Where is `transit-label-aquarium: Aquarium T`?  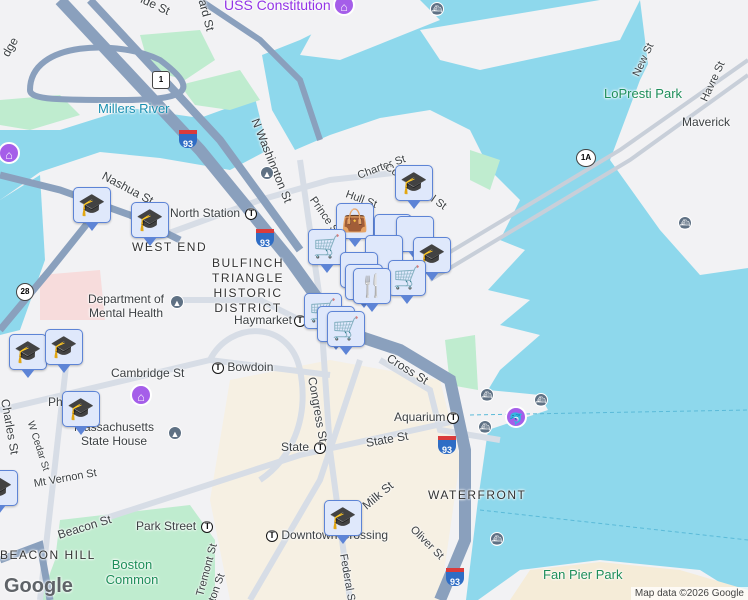
transit-label-aquarium: Aquarium T is located at coordinates (427, 417).